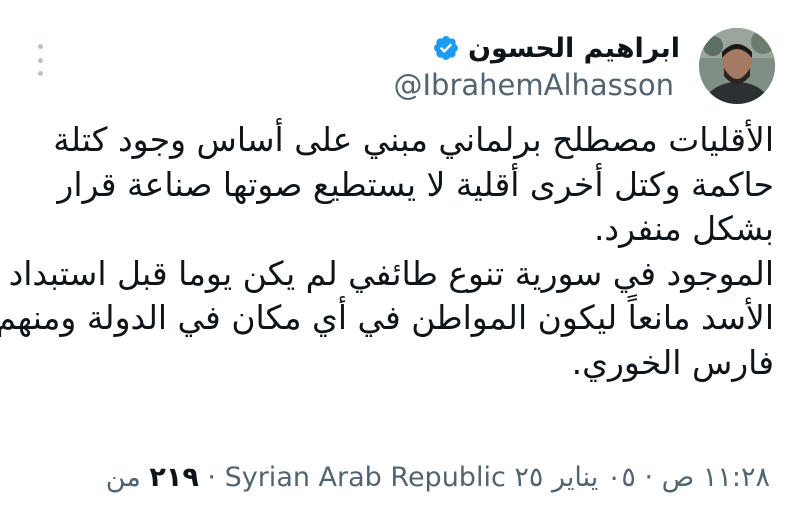 The width and height of the screenshot is (800, 514). What do you see at coordinates (123, 477) in the screenshot?
I see `views-prefix: من` at bounding box center [123, 477].